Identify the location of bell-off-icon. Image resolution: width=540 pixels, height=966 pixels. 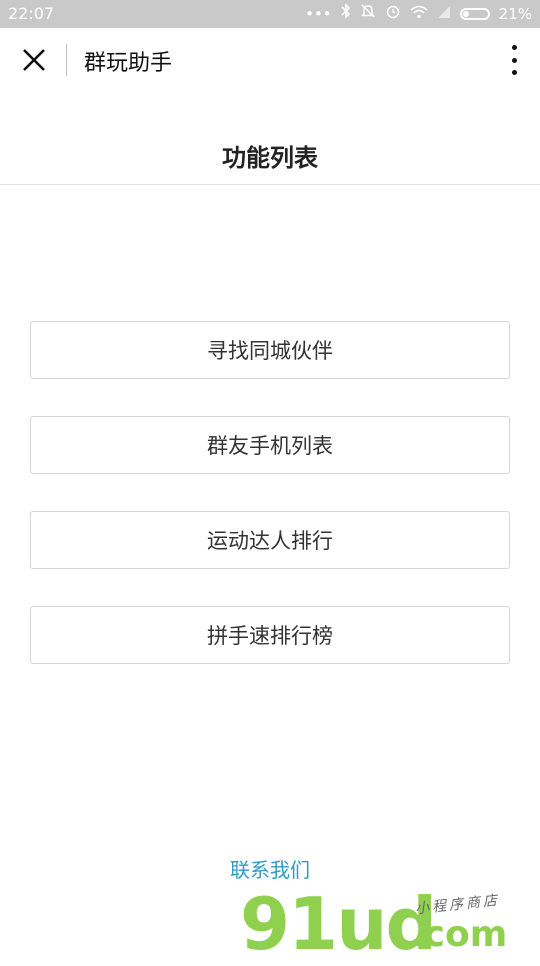
(368, 14).